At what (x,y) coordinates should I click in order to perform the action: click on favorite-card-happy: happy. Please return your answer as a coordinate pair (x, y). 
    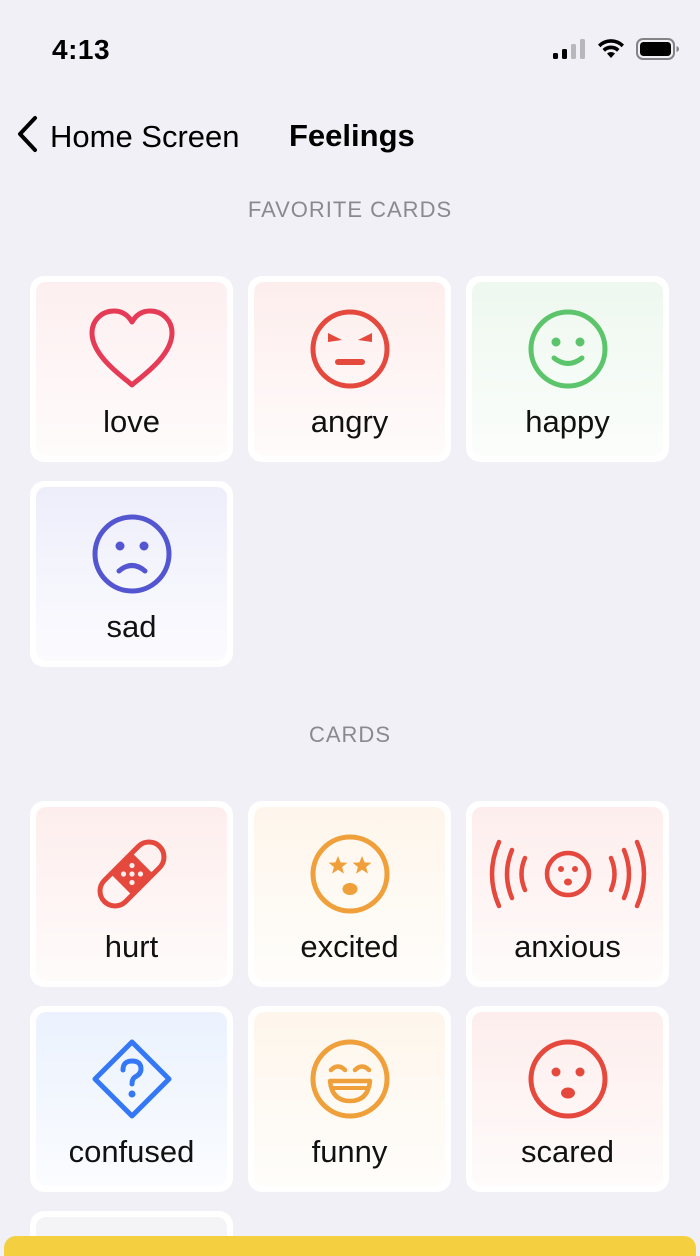
    Looking at the image, I should click on (567, 369).